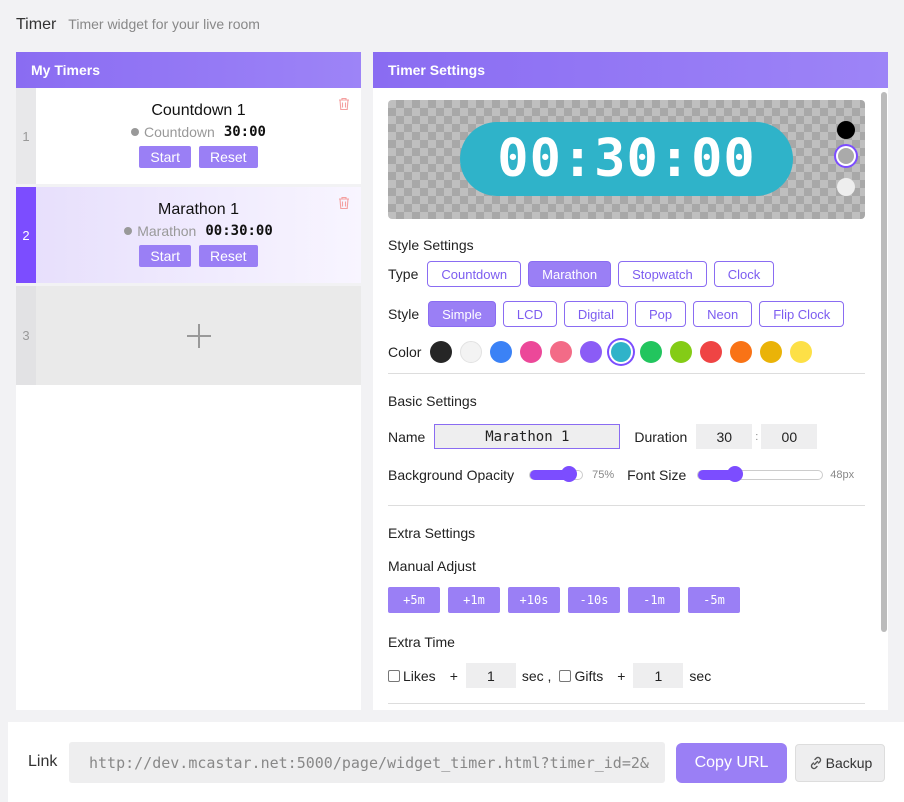 The width and height of the screenshot is (904, 802). I want to click on name-row: Name Marathon 1 Duration 30 : 00, so click(603, 436).